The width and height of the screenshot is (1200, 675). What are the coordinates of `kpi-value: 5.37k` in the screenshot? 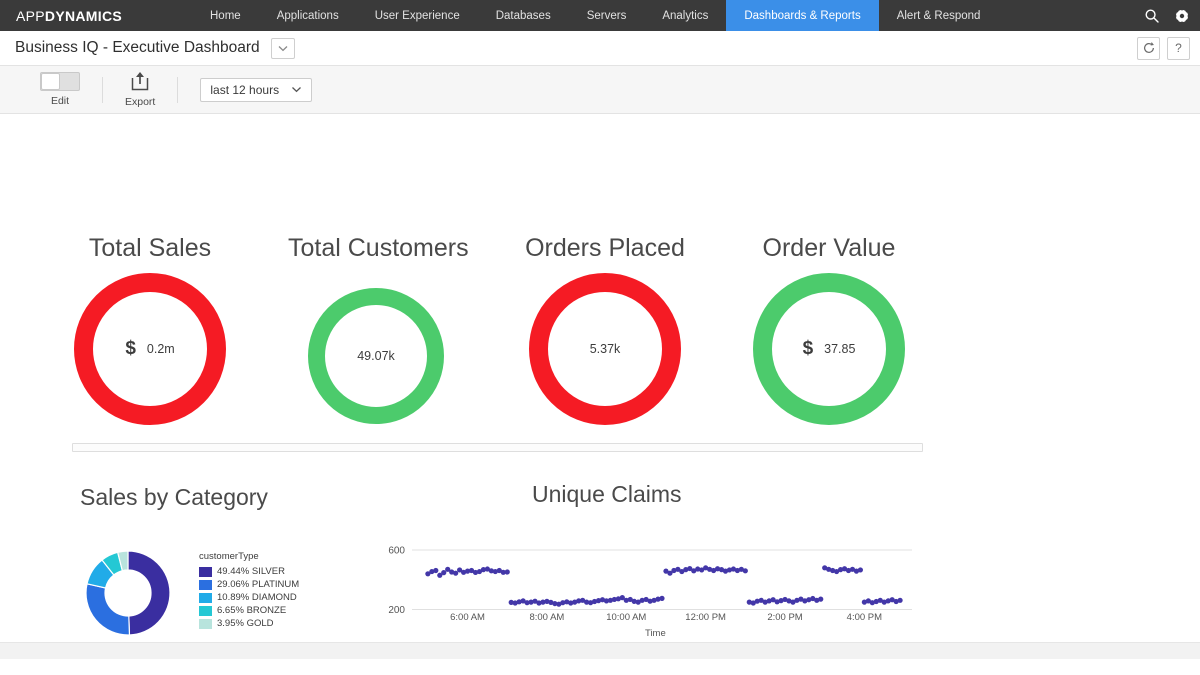 It's located at (605, 349).